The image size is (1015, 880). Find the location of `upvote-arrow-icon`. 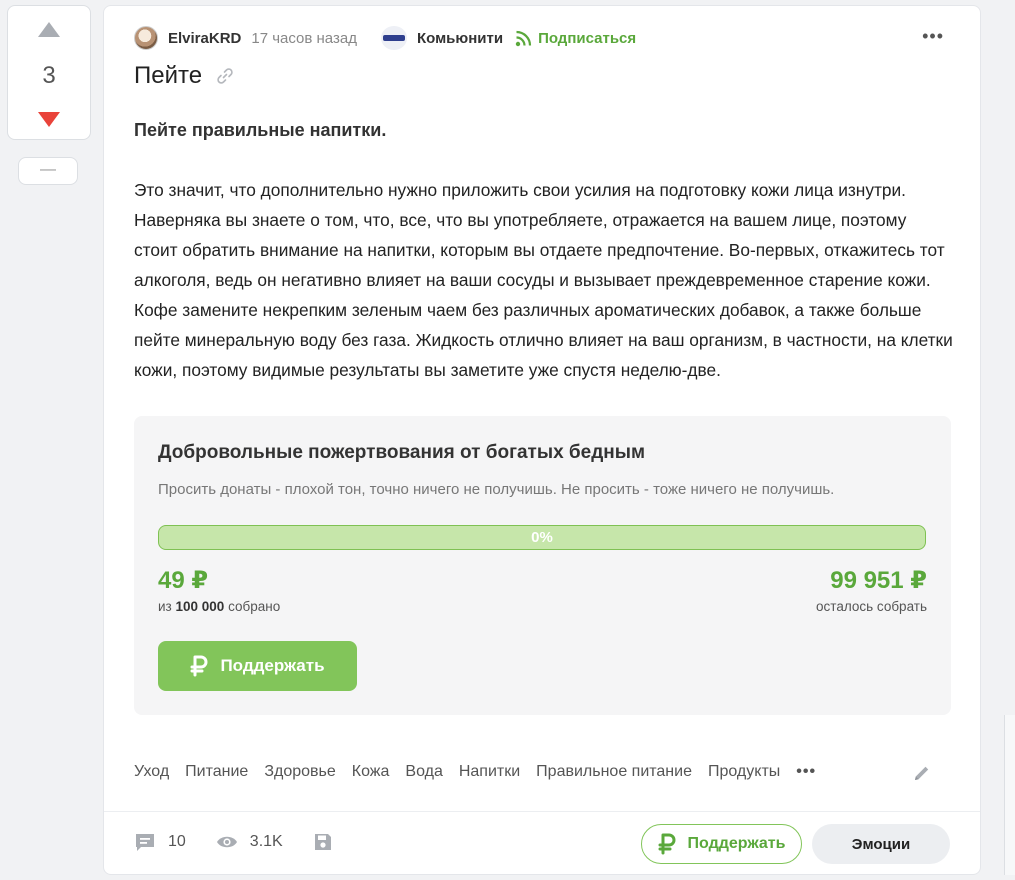

upvote-arrow-icon is located at coordinates (49, 29).